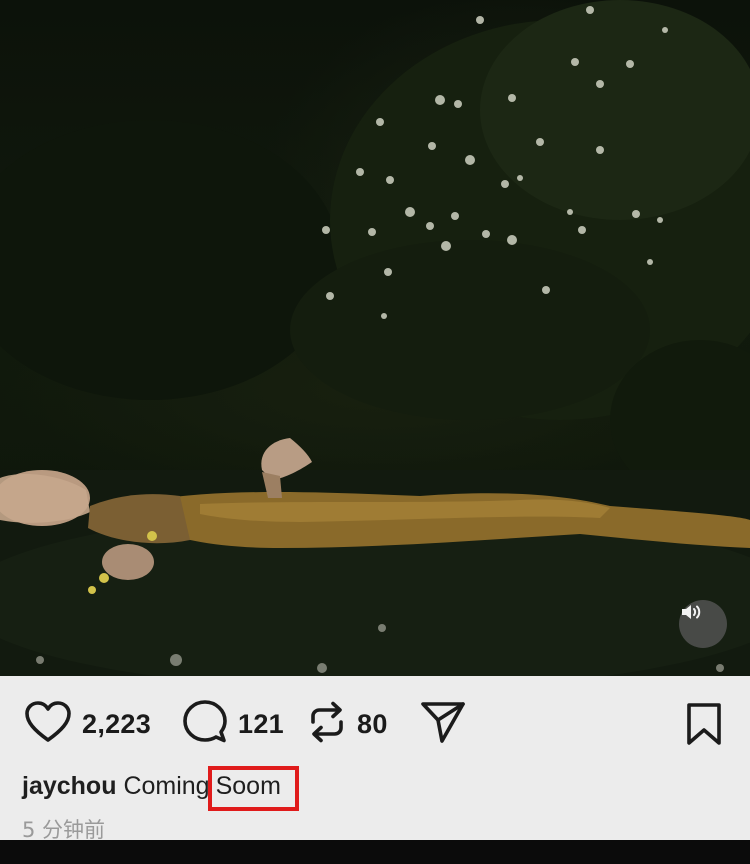  I want to click on post-caption: jaychou Coming Soom, so click(160, 788).